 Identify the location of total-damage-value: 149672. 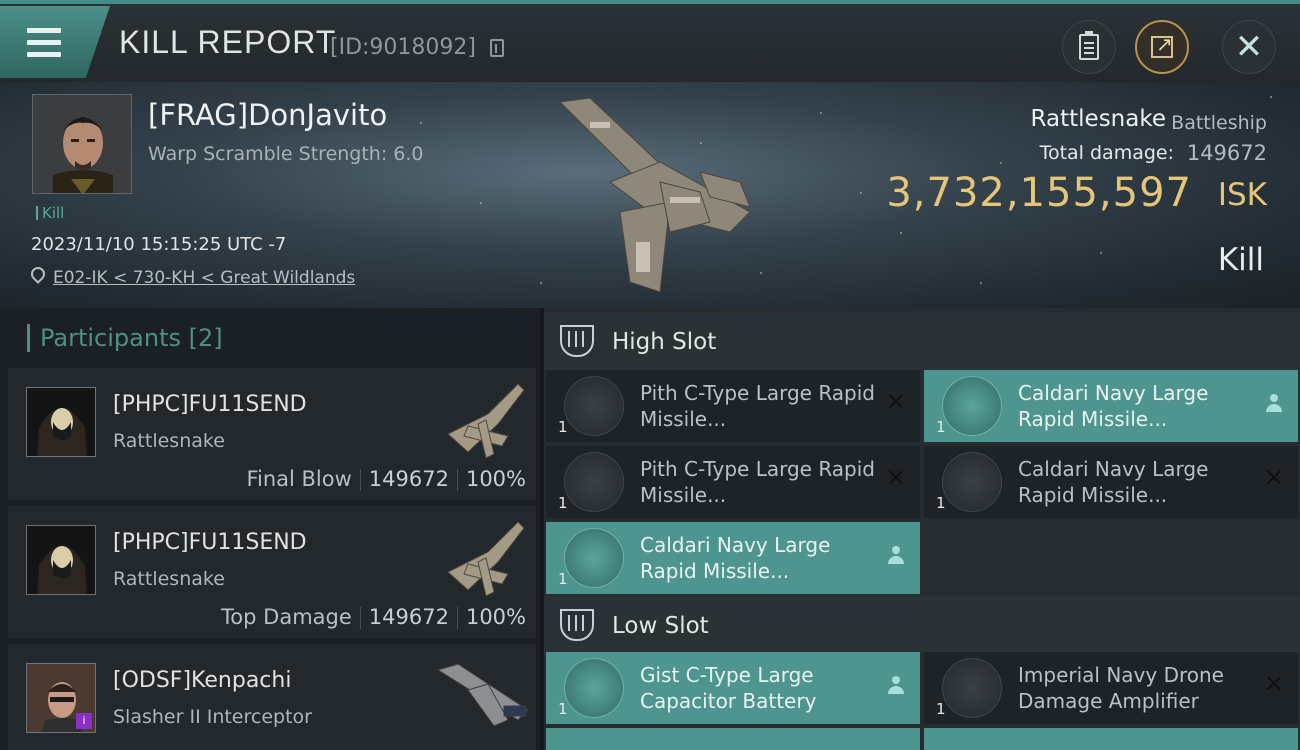
(1226, 153).